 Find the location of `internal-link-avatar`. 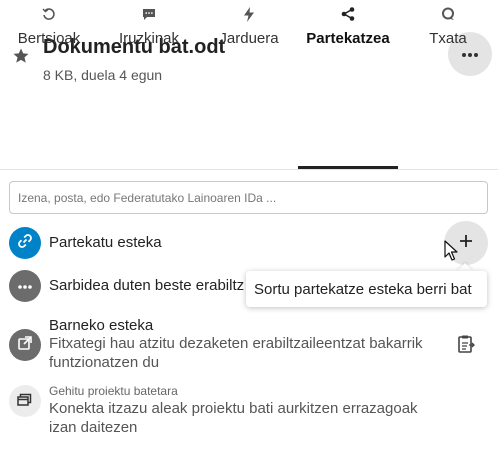

internal-link-avatar is located at coordinates (25, 345).